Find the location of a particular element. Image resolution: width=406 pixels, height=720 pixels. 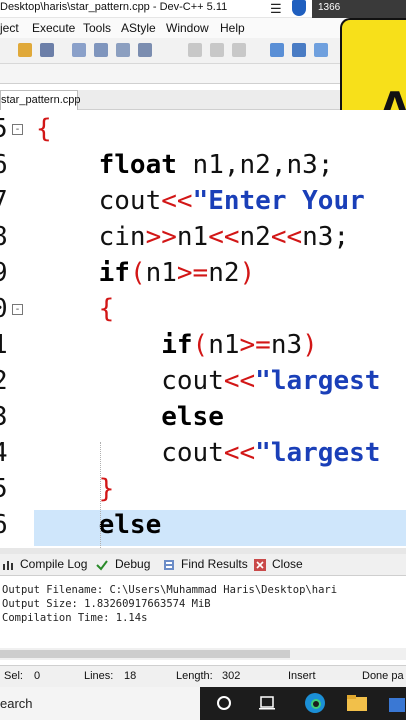

code-text: cout<<"largest is located at coordinates (208, 381).